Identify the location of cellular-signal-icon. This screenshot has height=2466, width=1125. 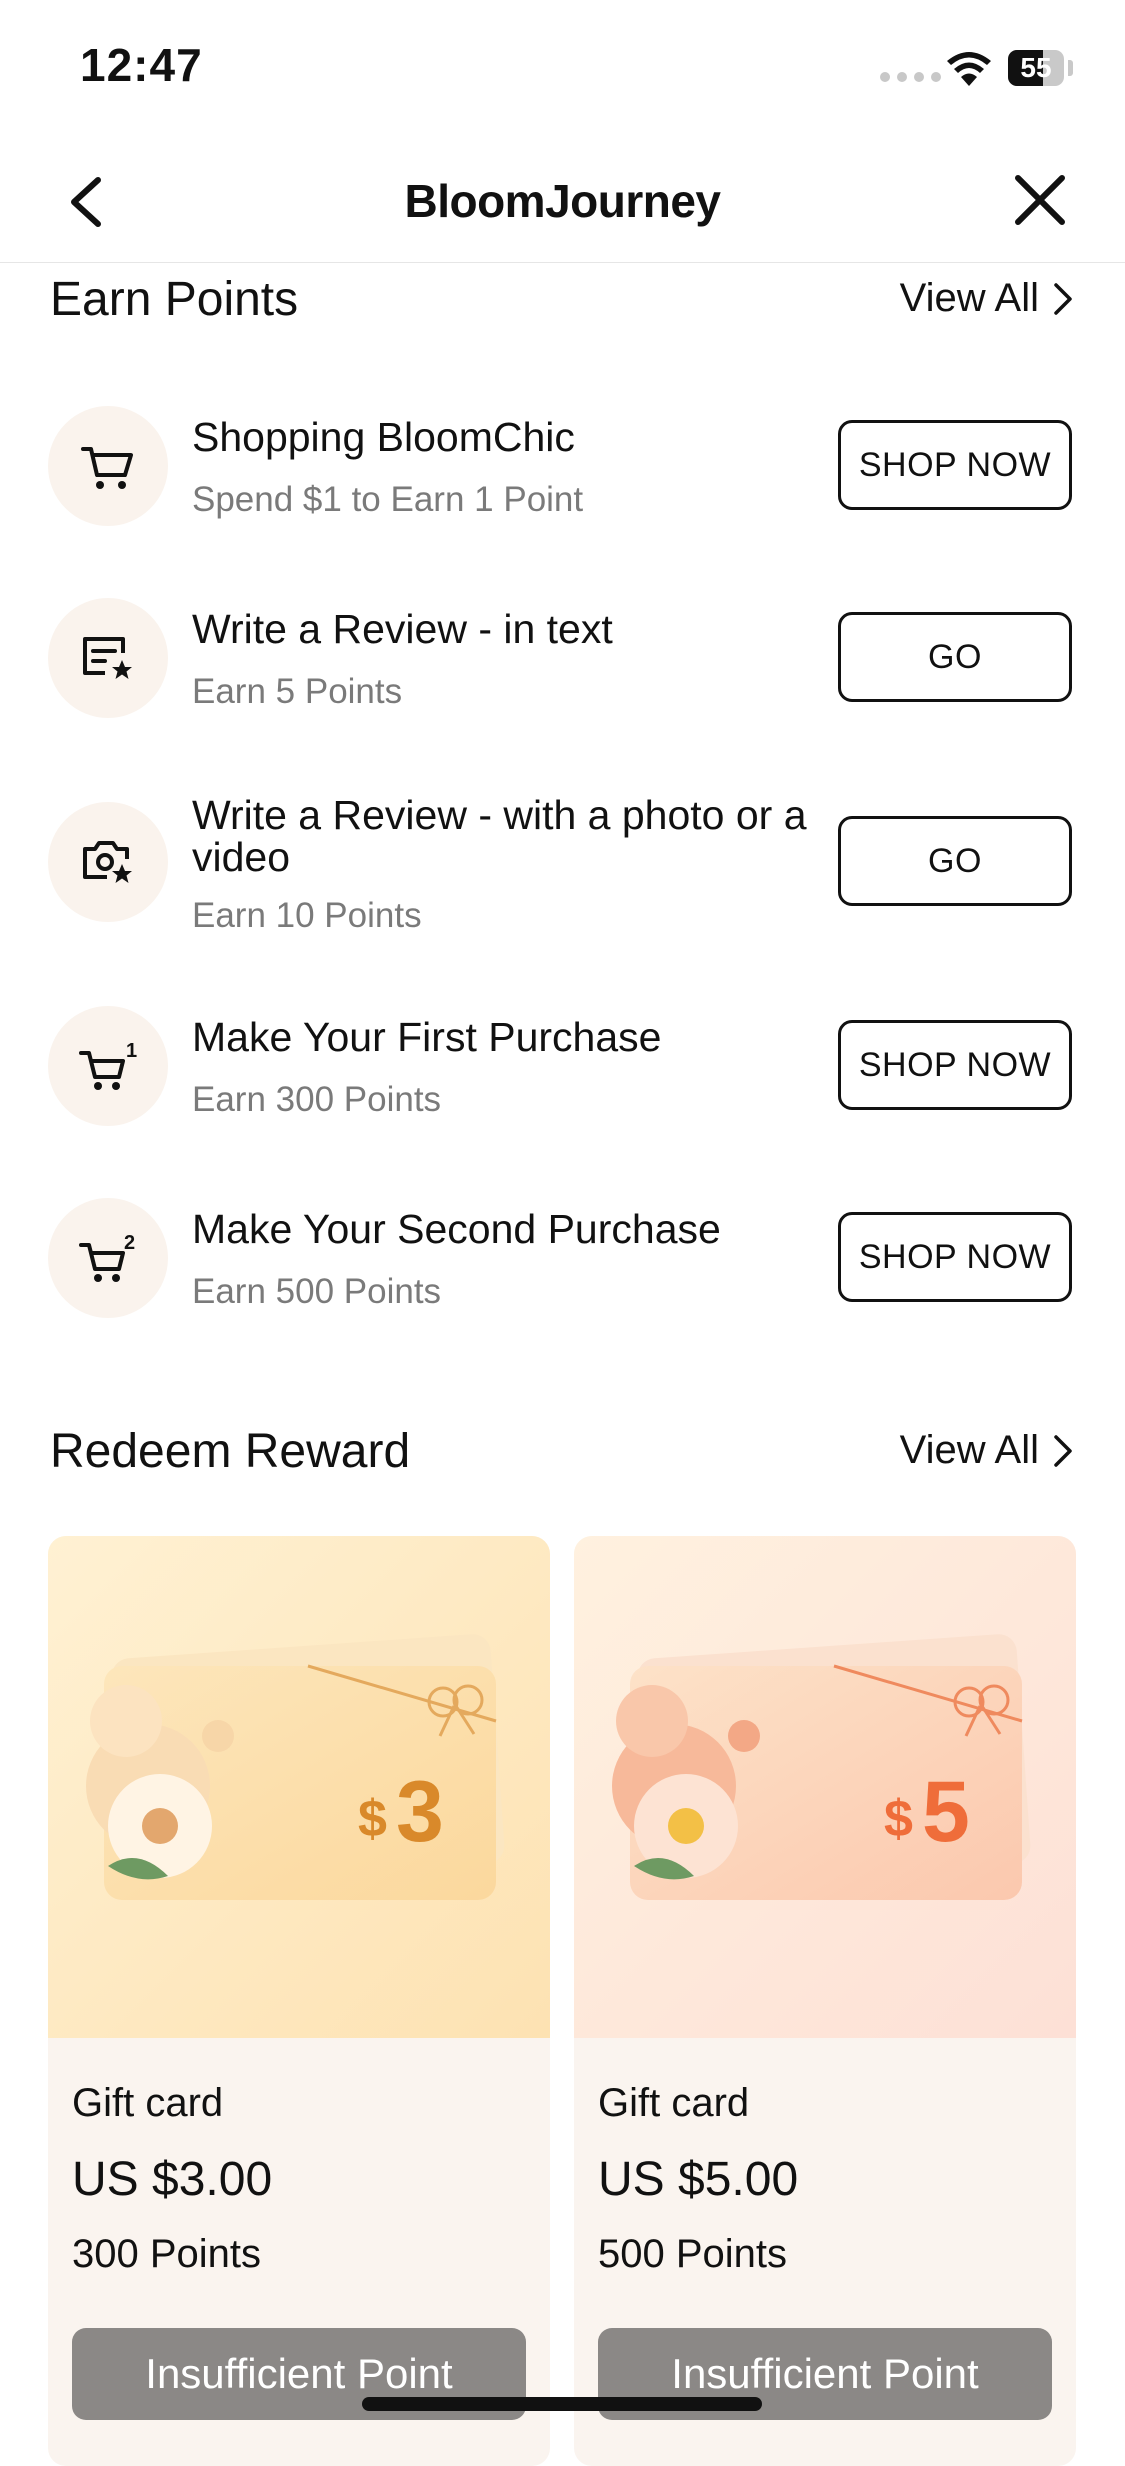
(910, 77).